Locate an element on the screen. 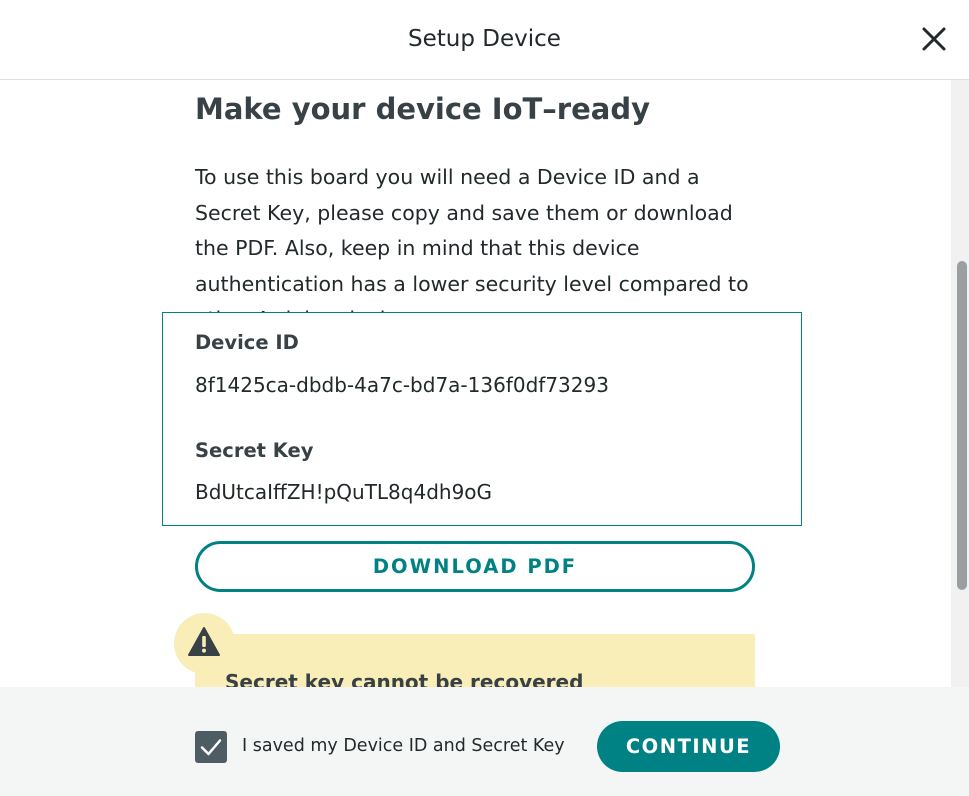 The image size is (969, 796). modal-header: Setup Device is located at coordinates (484, 40).